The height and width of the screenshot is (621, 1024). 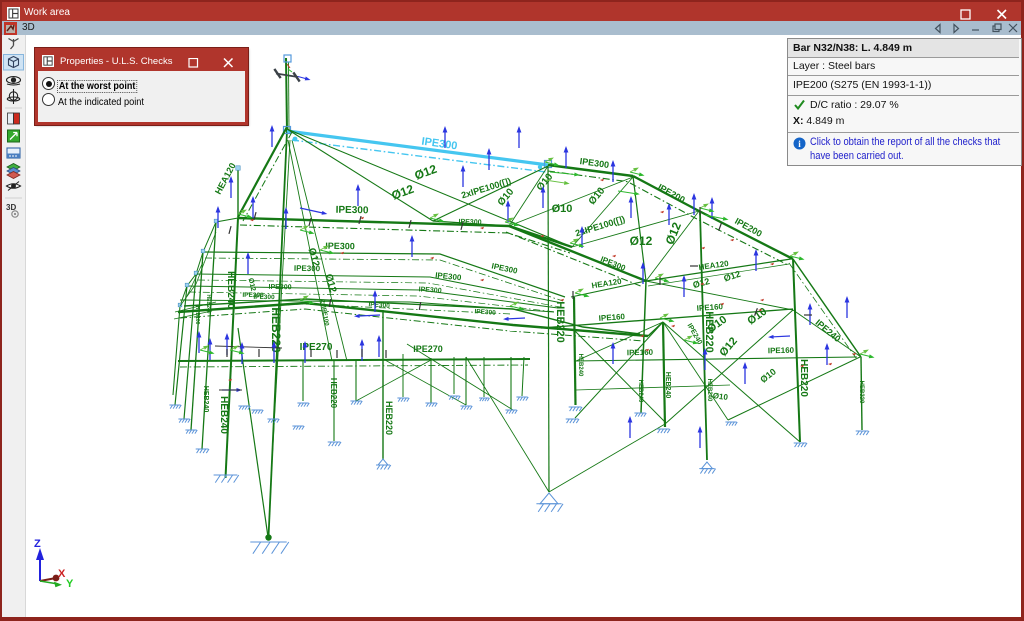 What do you see at coordinates (827, 330) in the screenshot?
I see `svg-text: IPE240` at bounding box center [827, 330].